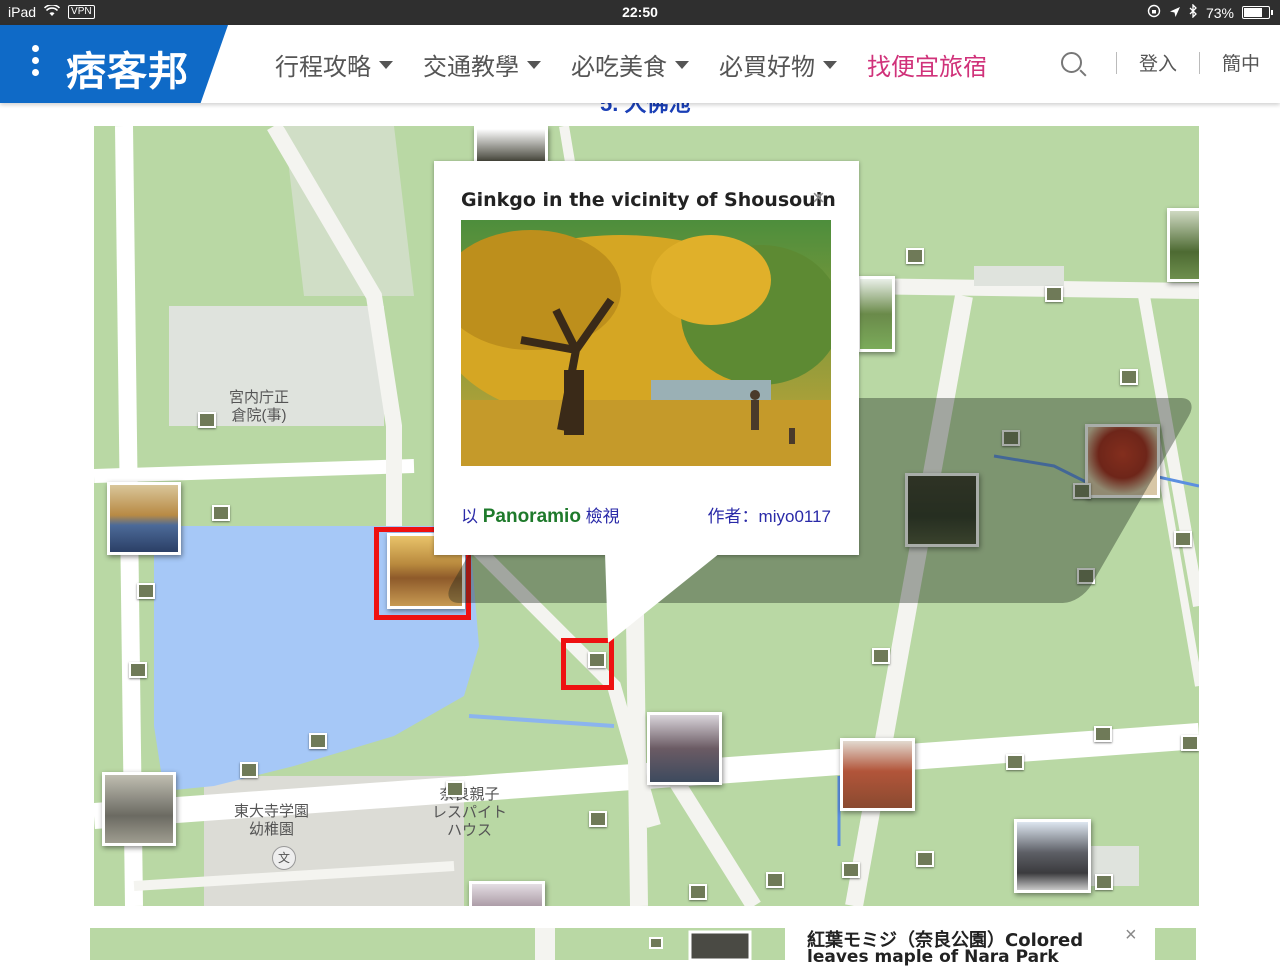 The image size is (1280, 967). Describe the element at coordinates (778, 64) in the screenshot. I see `nav-item-shopping: 必買好物` at that location.